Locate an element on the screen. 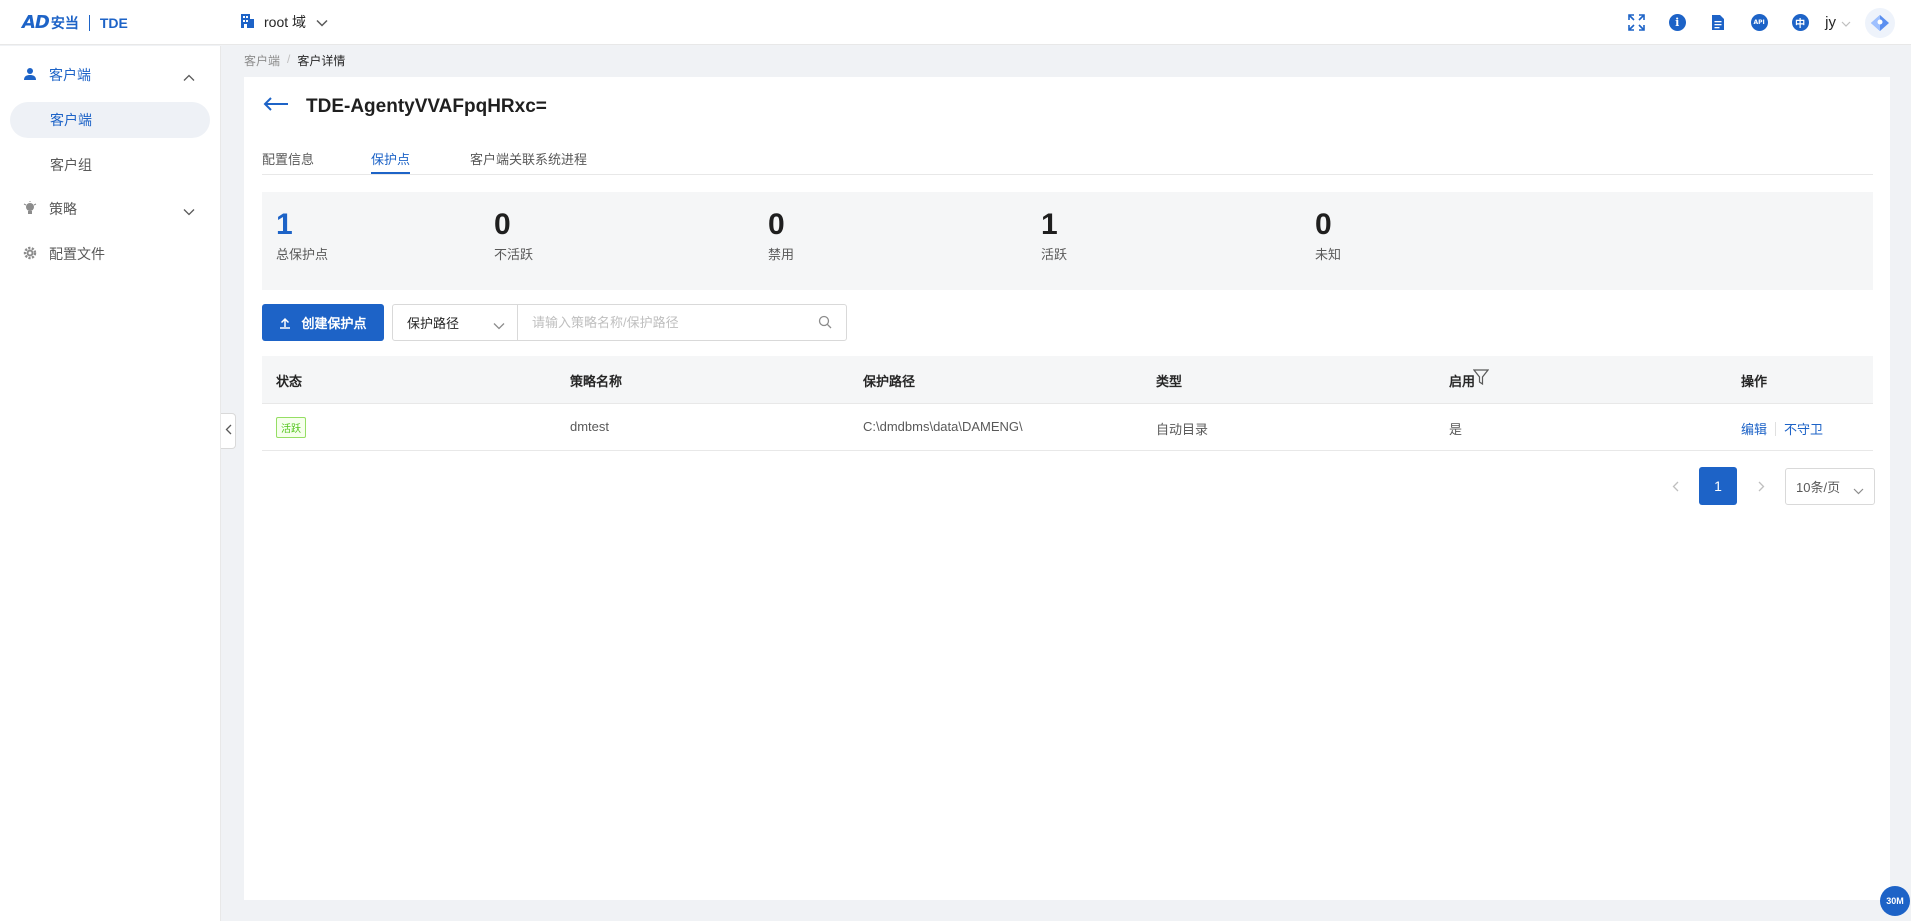 The height and width of the screenshot is (921, 1911). tab-bar: 配置信息 保护点 客户端关联系统进程 is located at coordinates (1067, 156).